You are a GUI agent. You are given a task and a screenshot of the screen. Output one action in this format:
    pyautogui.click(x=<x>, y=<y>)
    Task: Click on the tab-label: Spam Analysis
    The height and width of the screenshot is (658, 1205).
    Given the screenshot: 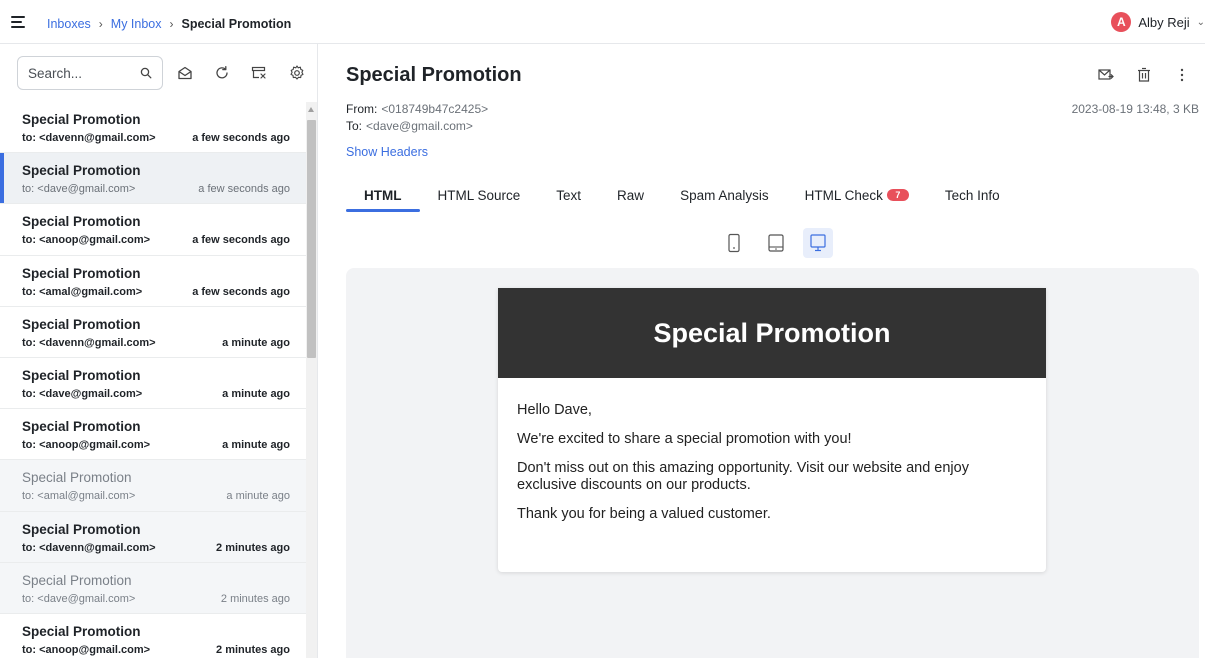 What is the action you would take?
    pyautogui.click(x=724, y=195)
    